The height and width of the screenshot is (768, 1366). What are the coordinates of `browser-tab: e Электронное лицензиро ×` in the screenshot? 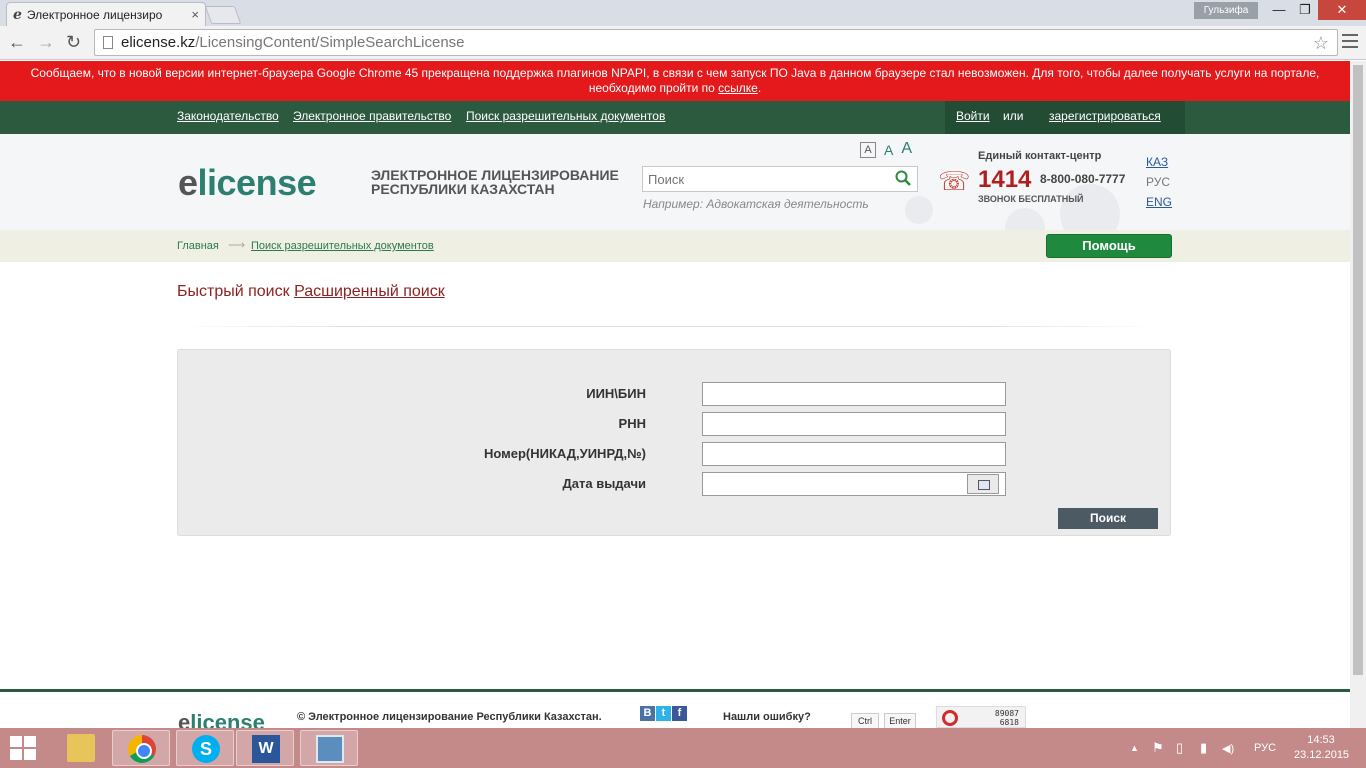 It's located at (106, 14).